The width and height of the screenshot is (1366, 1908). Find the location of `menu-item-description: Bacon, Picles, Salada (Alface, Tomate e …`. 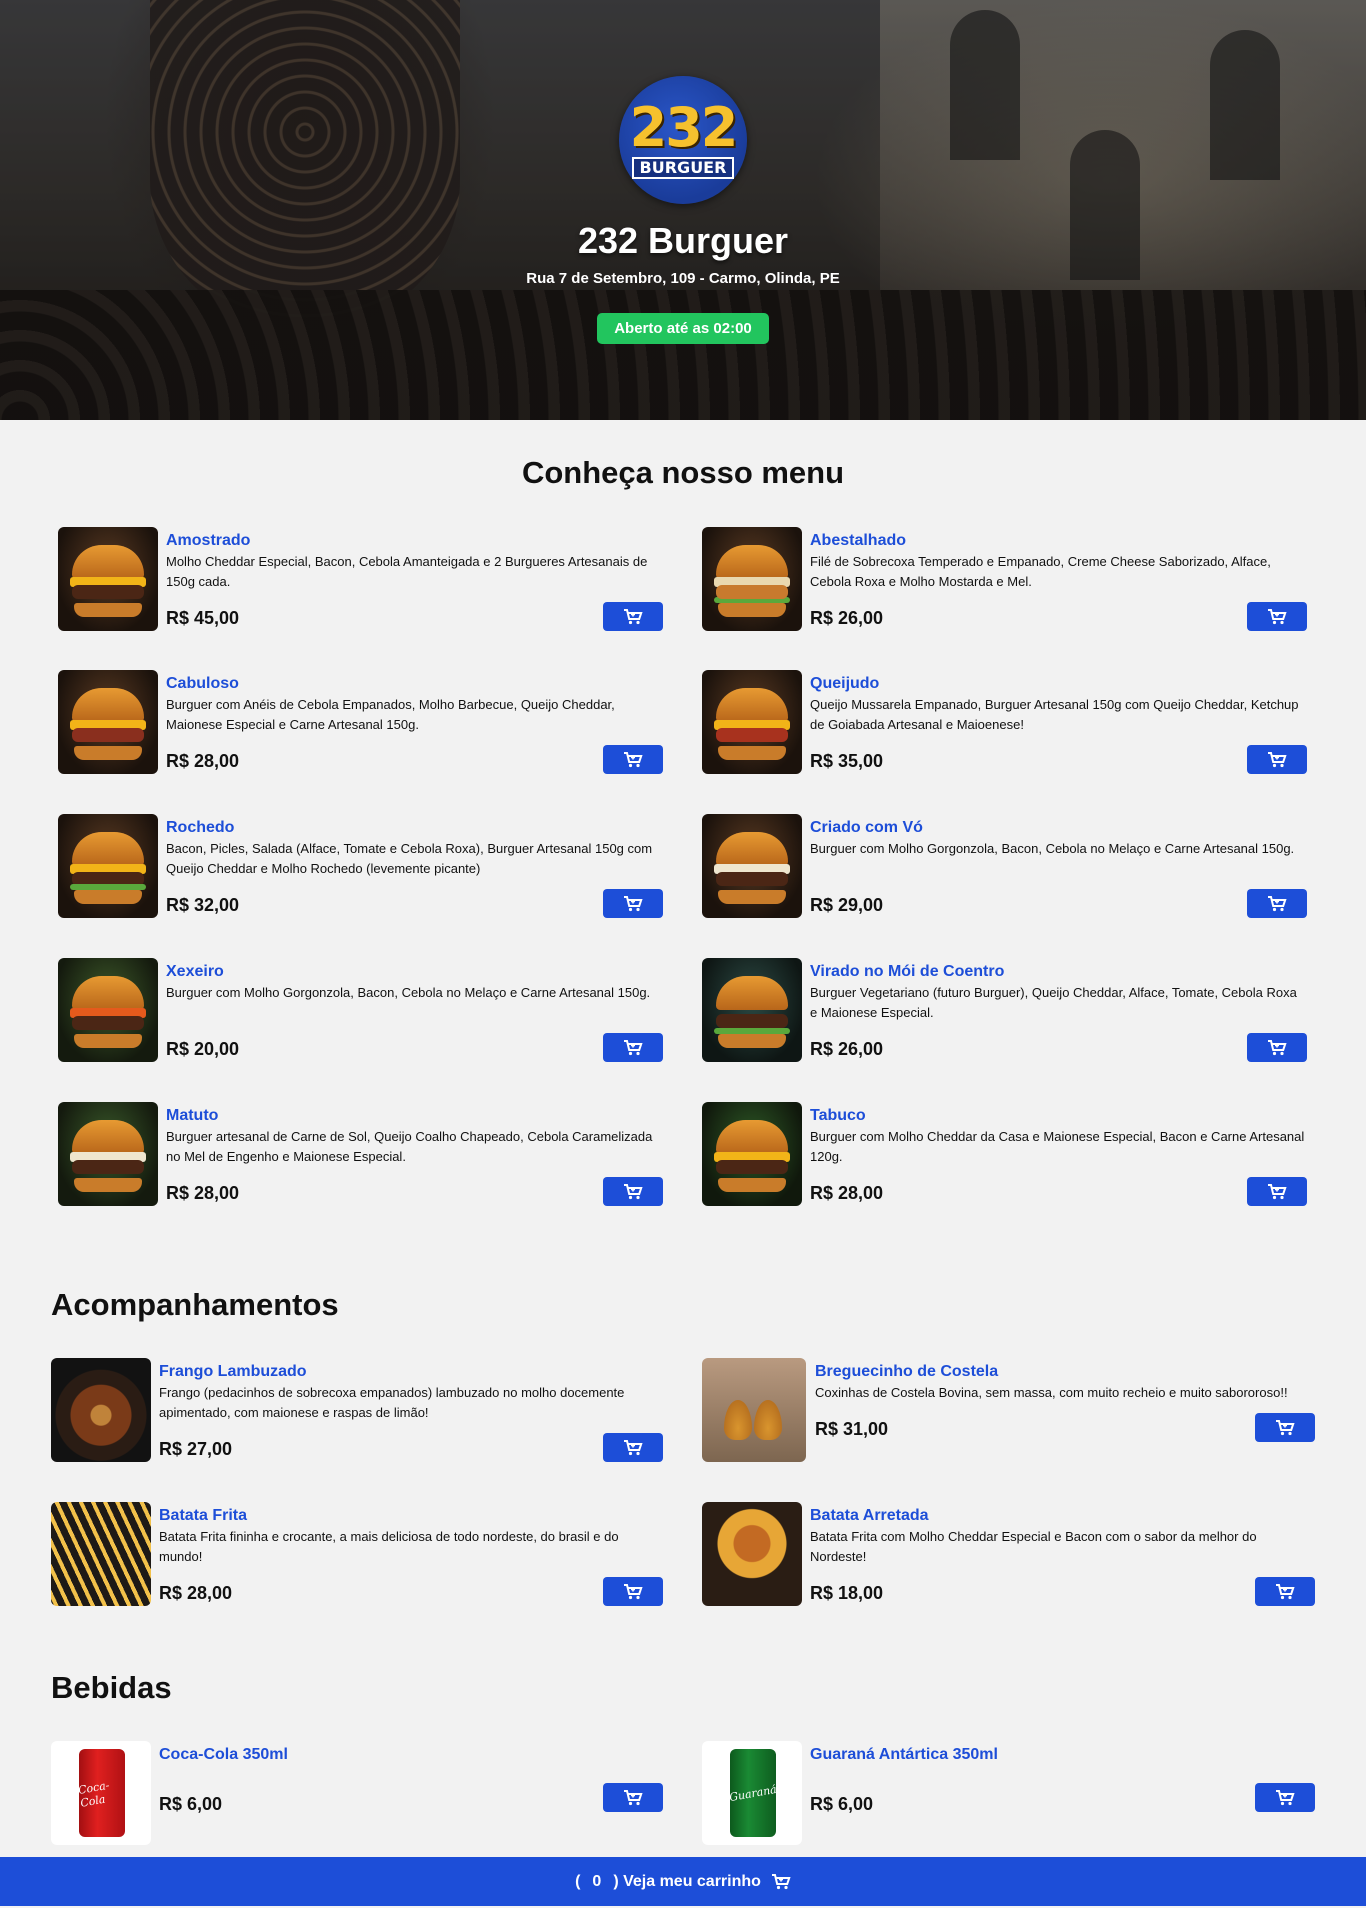

menu-item-description: Bacon, Picles, Salada (Alface, Tomate e … is located at coordinates (409, 858).